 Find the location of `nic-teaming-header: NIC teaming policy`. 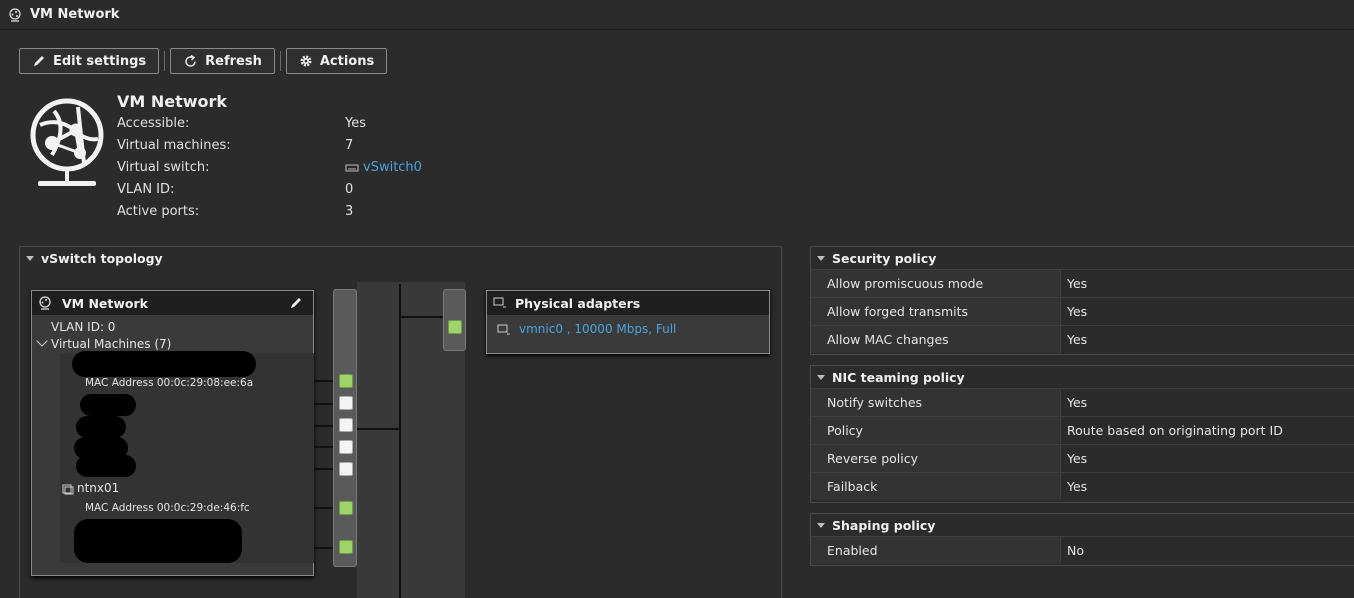

nic-teaming-header: NIC teaming policy is located at coordinates (1082, 377).